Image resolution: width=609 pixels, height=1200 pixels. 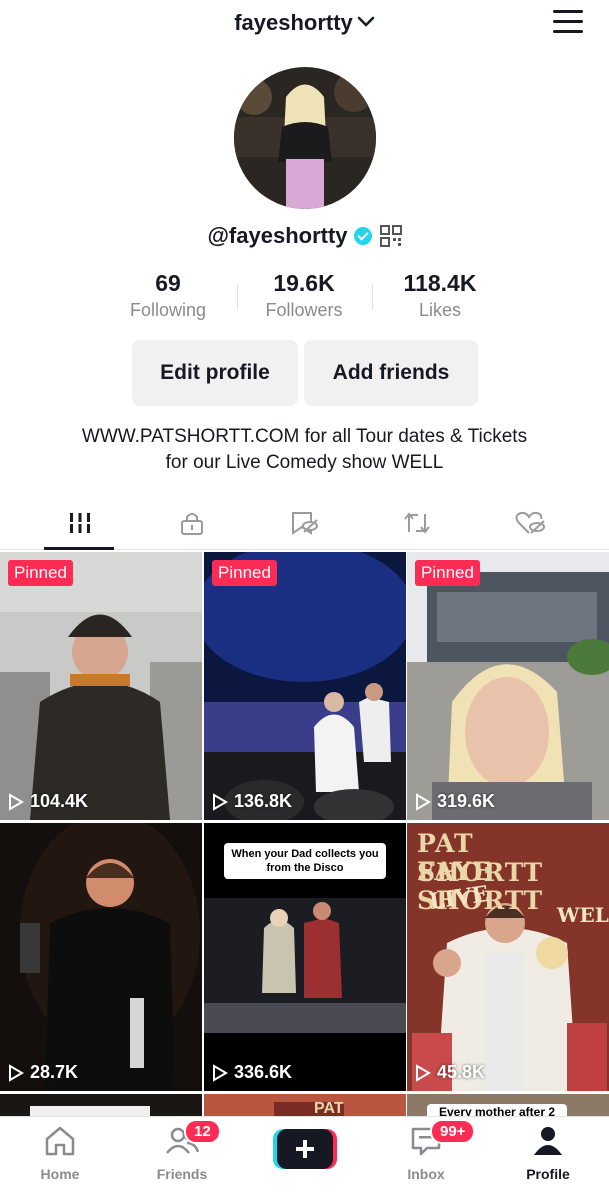 I want to click on repost-arrows-icon, so click(x=416, y=523).